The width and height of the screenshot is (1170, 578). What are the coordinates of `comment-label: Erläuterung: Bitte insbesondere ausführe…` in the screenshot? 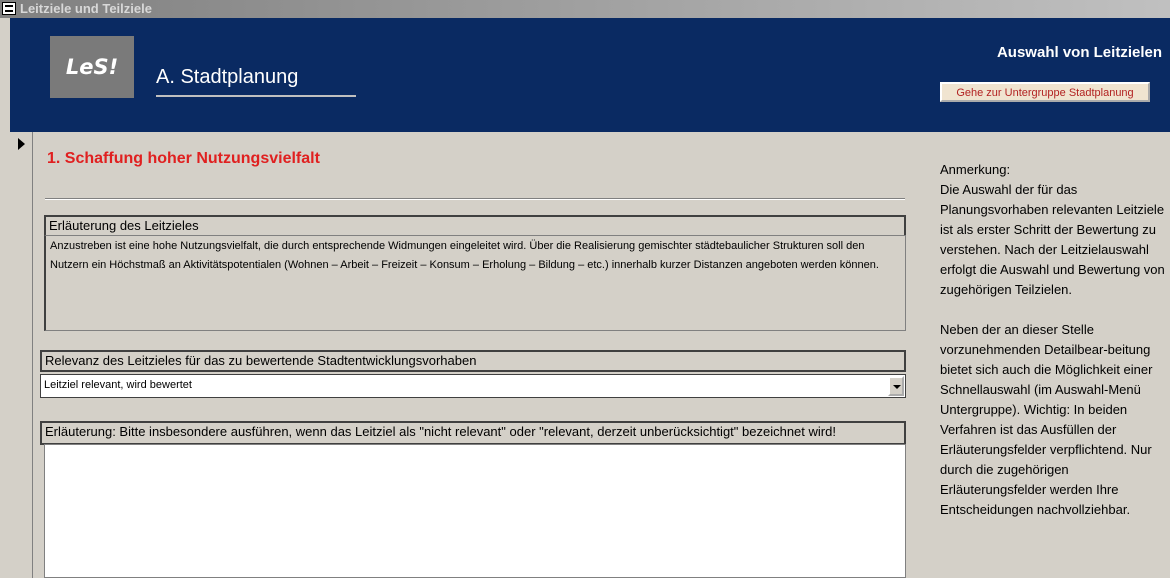 It's located at (473, 433).